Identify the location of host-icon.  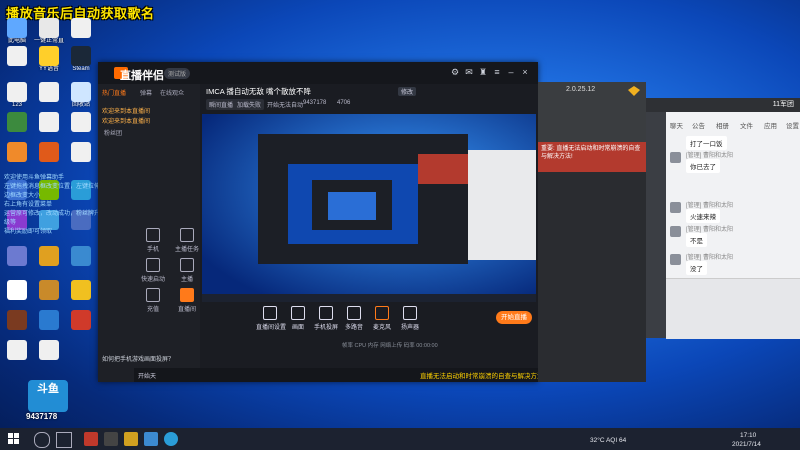
(187, 265).